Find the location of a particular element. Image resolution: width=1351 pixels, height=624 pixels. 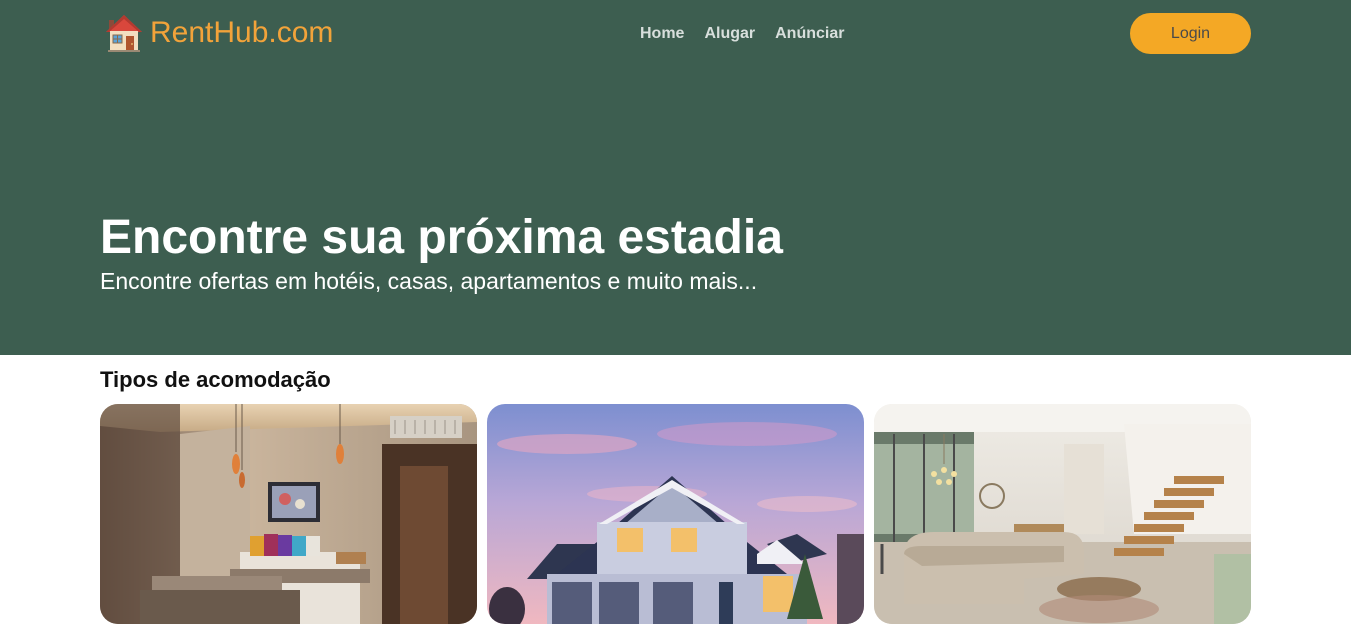

nav-home: Home is located at coordinates (662, 34).